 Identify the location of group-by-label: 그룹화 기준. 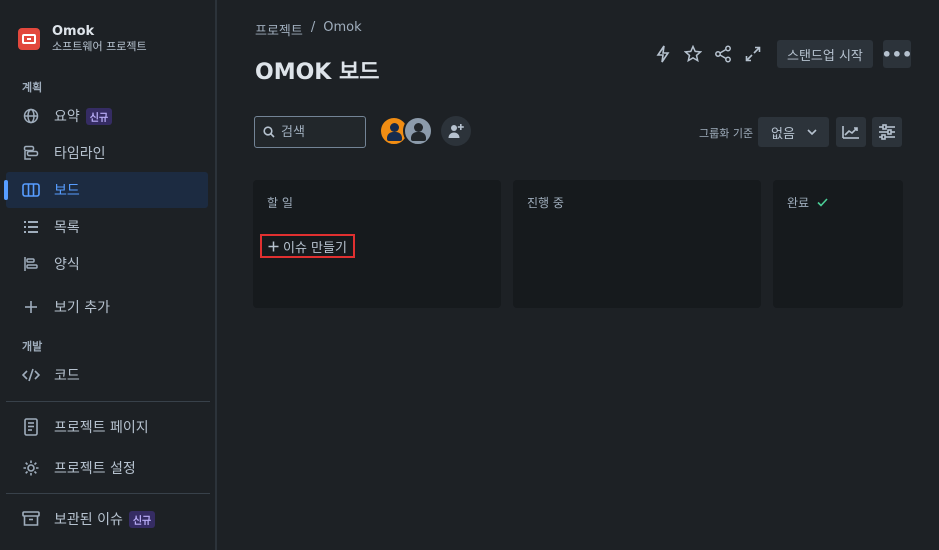
(726, 133).